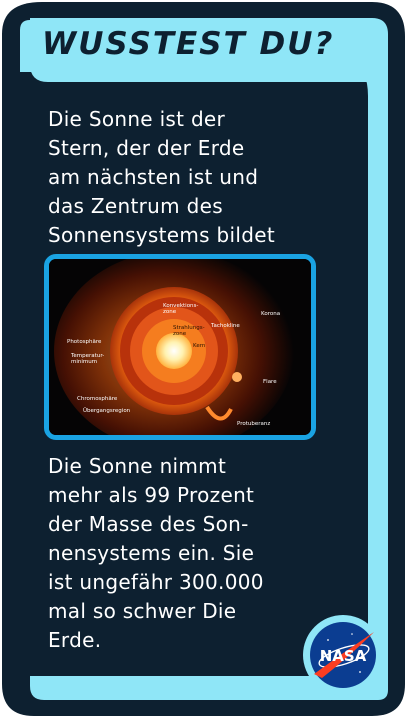 Image resolution: width=407 pixels, height=718 pixels. What do you see at coordinates (270, 382) in the screenshot?
I see `label-flare: Flare` at bounding box center [270, 382].